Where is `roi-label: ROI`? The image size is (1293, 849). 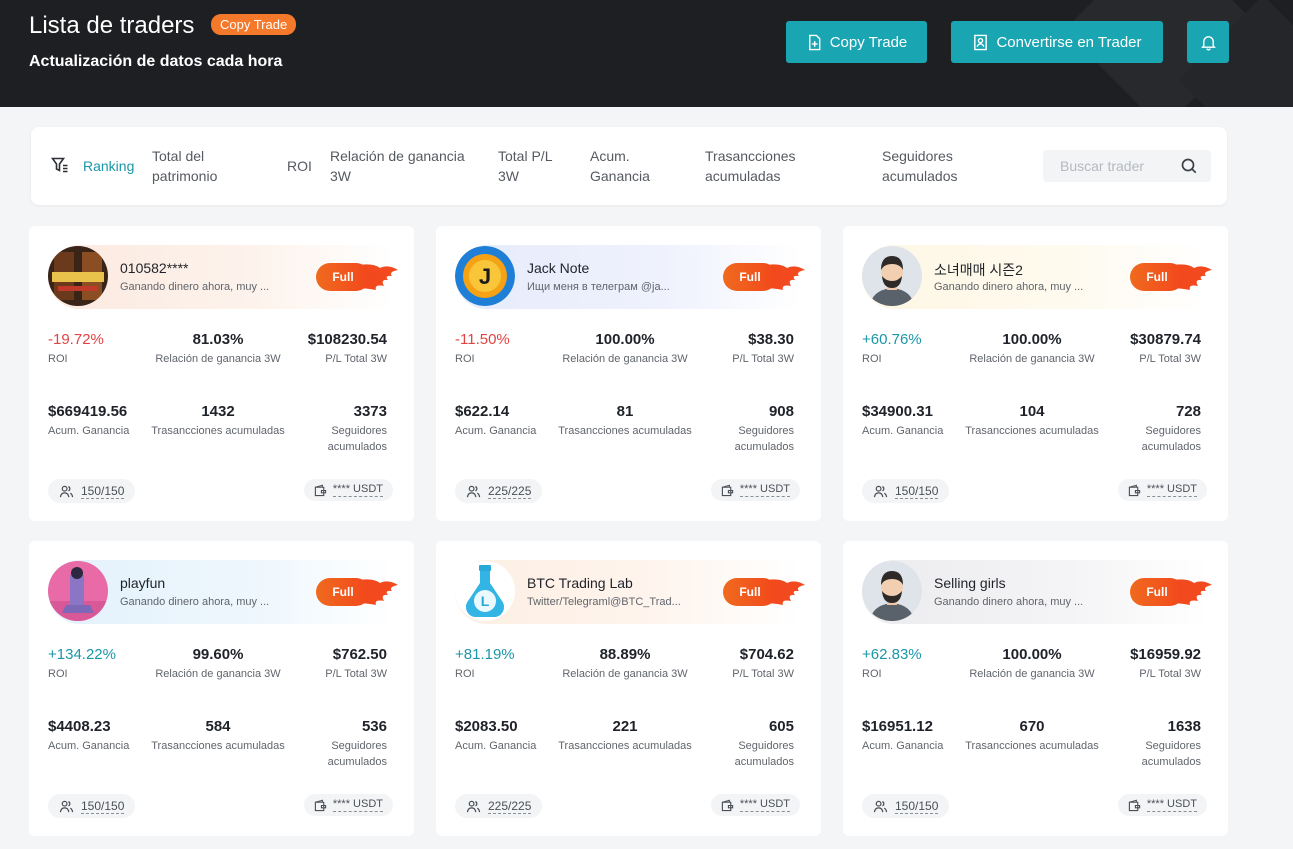 roi-label: ROI is located at coordinates (872, 359).